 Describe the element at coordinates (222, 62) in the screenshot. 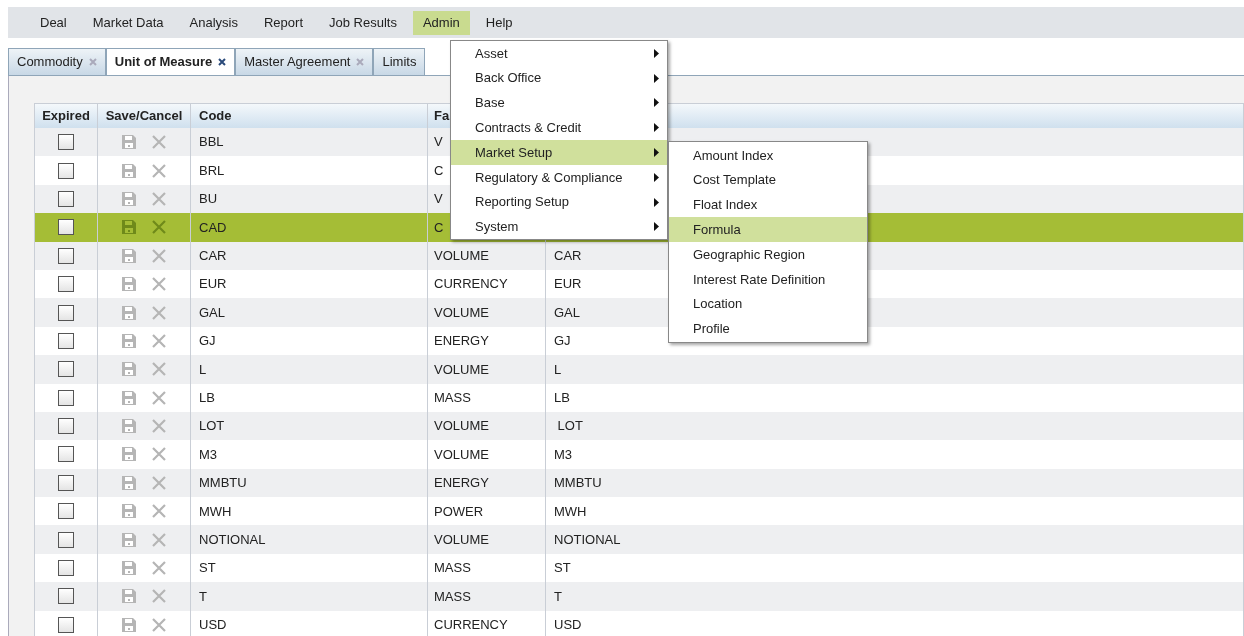

I see `close-icon` at that location.